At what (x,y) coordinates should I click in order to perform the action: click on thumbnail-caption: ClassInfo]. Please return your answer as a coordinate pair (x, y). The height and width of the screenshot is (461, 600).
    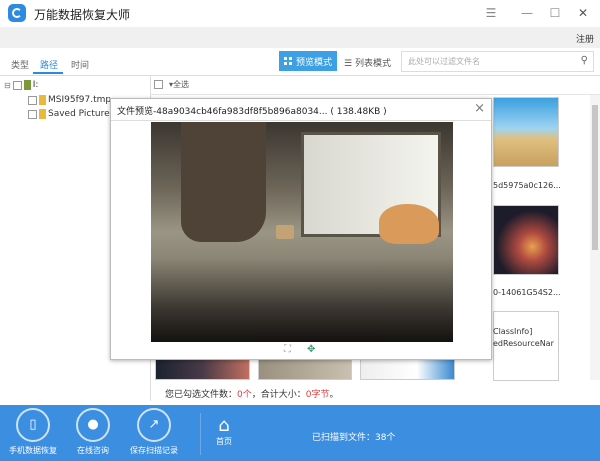
    Looking at the image, I should click on (513, 331).